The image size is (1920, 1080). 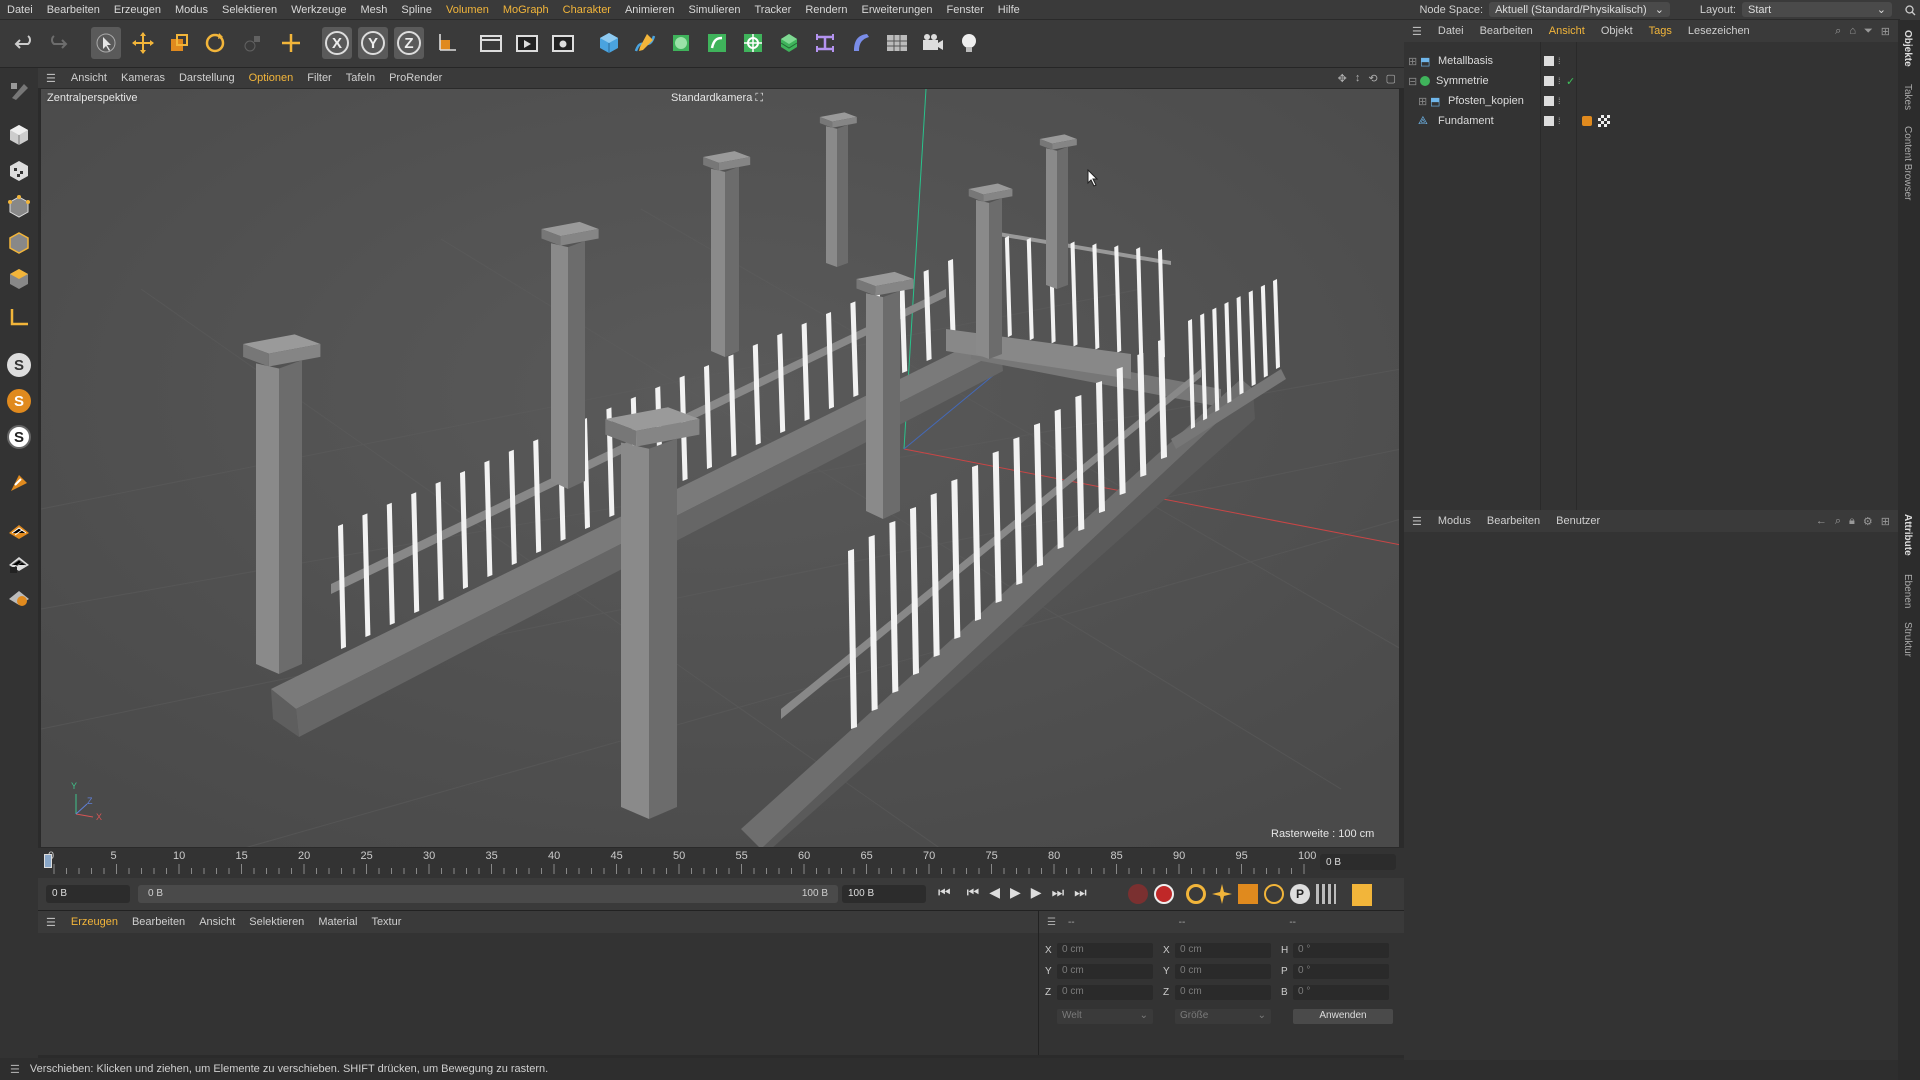 What do you see at coordinates (1506, 31) in the screenshot?
I see `object-menu-bearbeiten: Bearbeiten` at bounding box center [1506, 31].